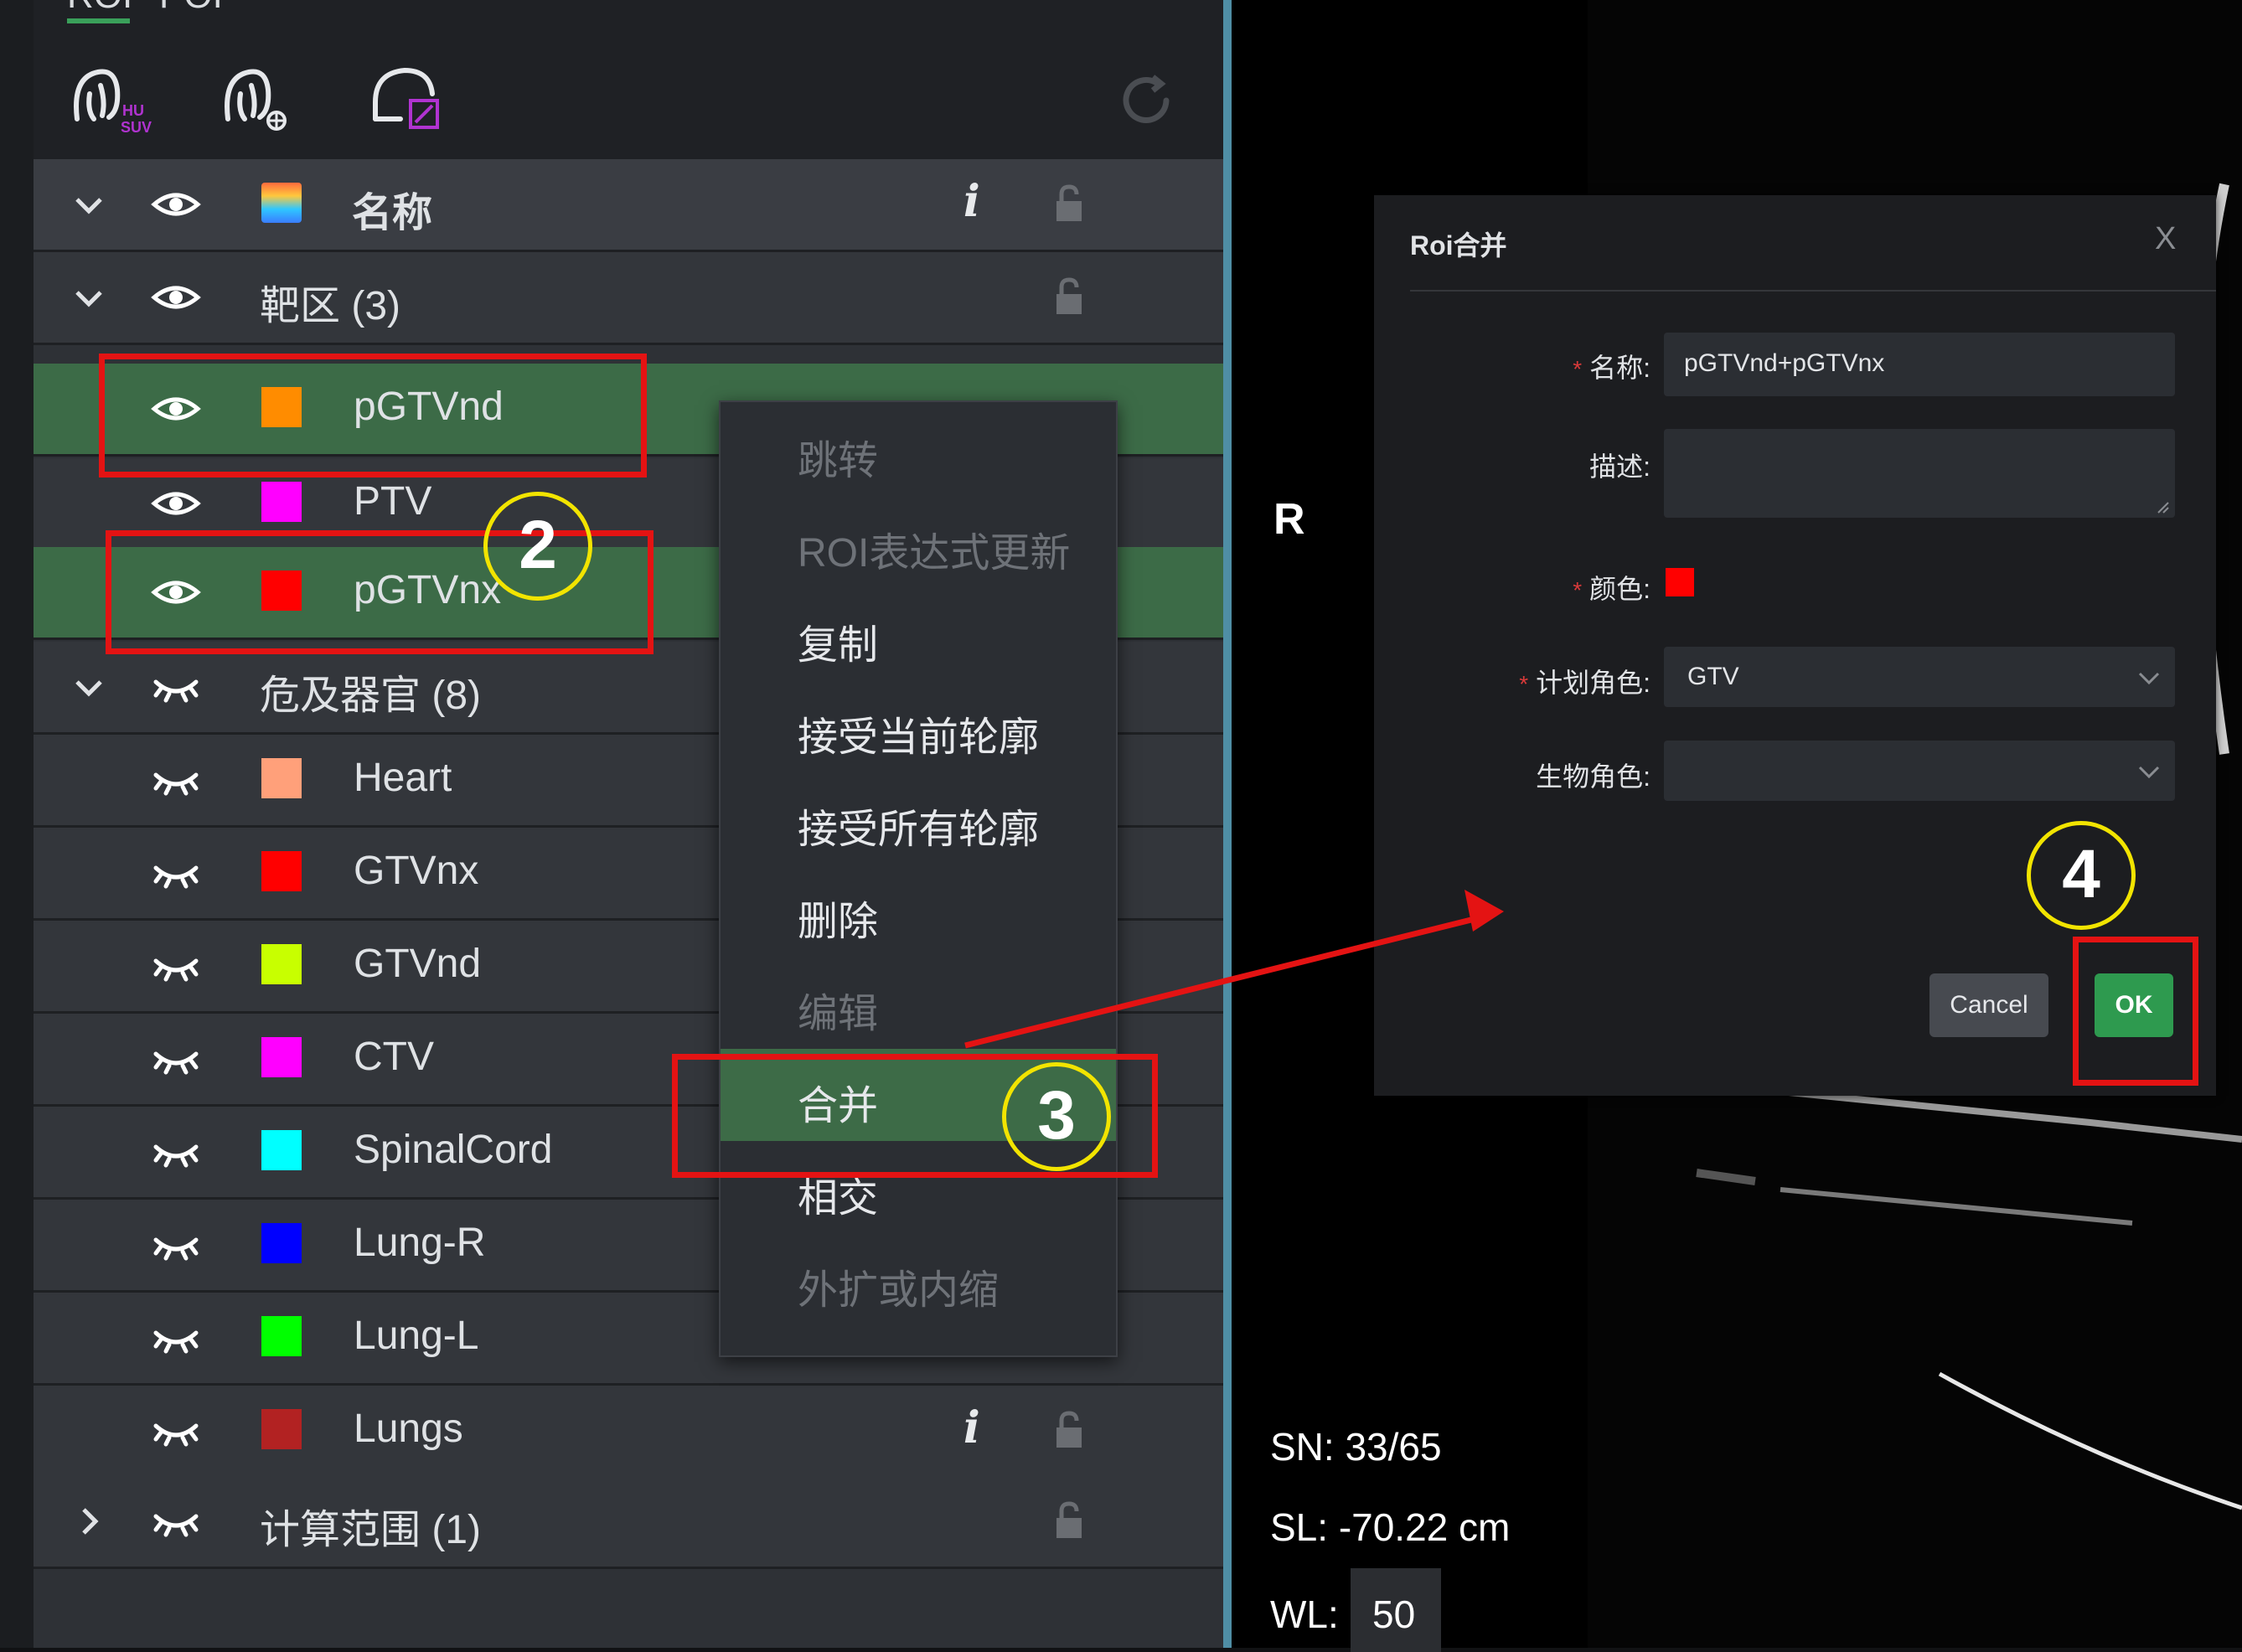 This screenshot has width=2242, height=1652. Describe the element at coordinates (416, 1336) in the screenshot. I see `roi-name: Lung-L` at that location.